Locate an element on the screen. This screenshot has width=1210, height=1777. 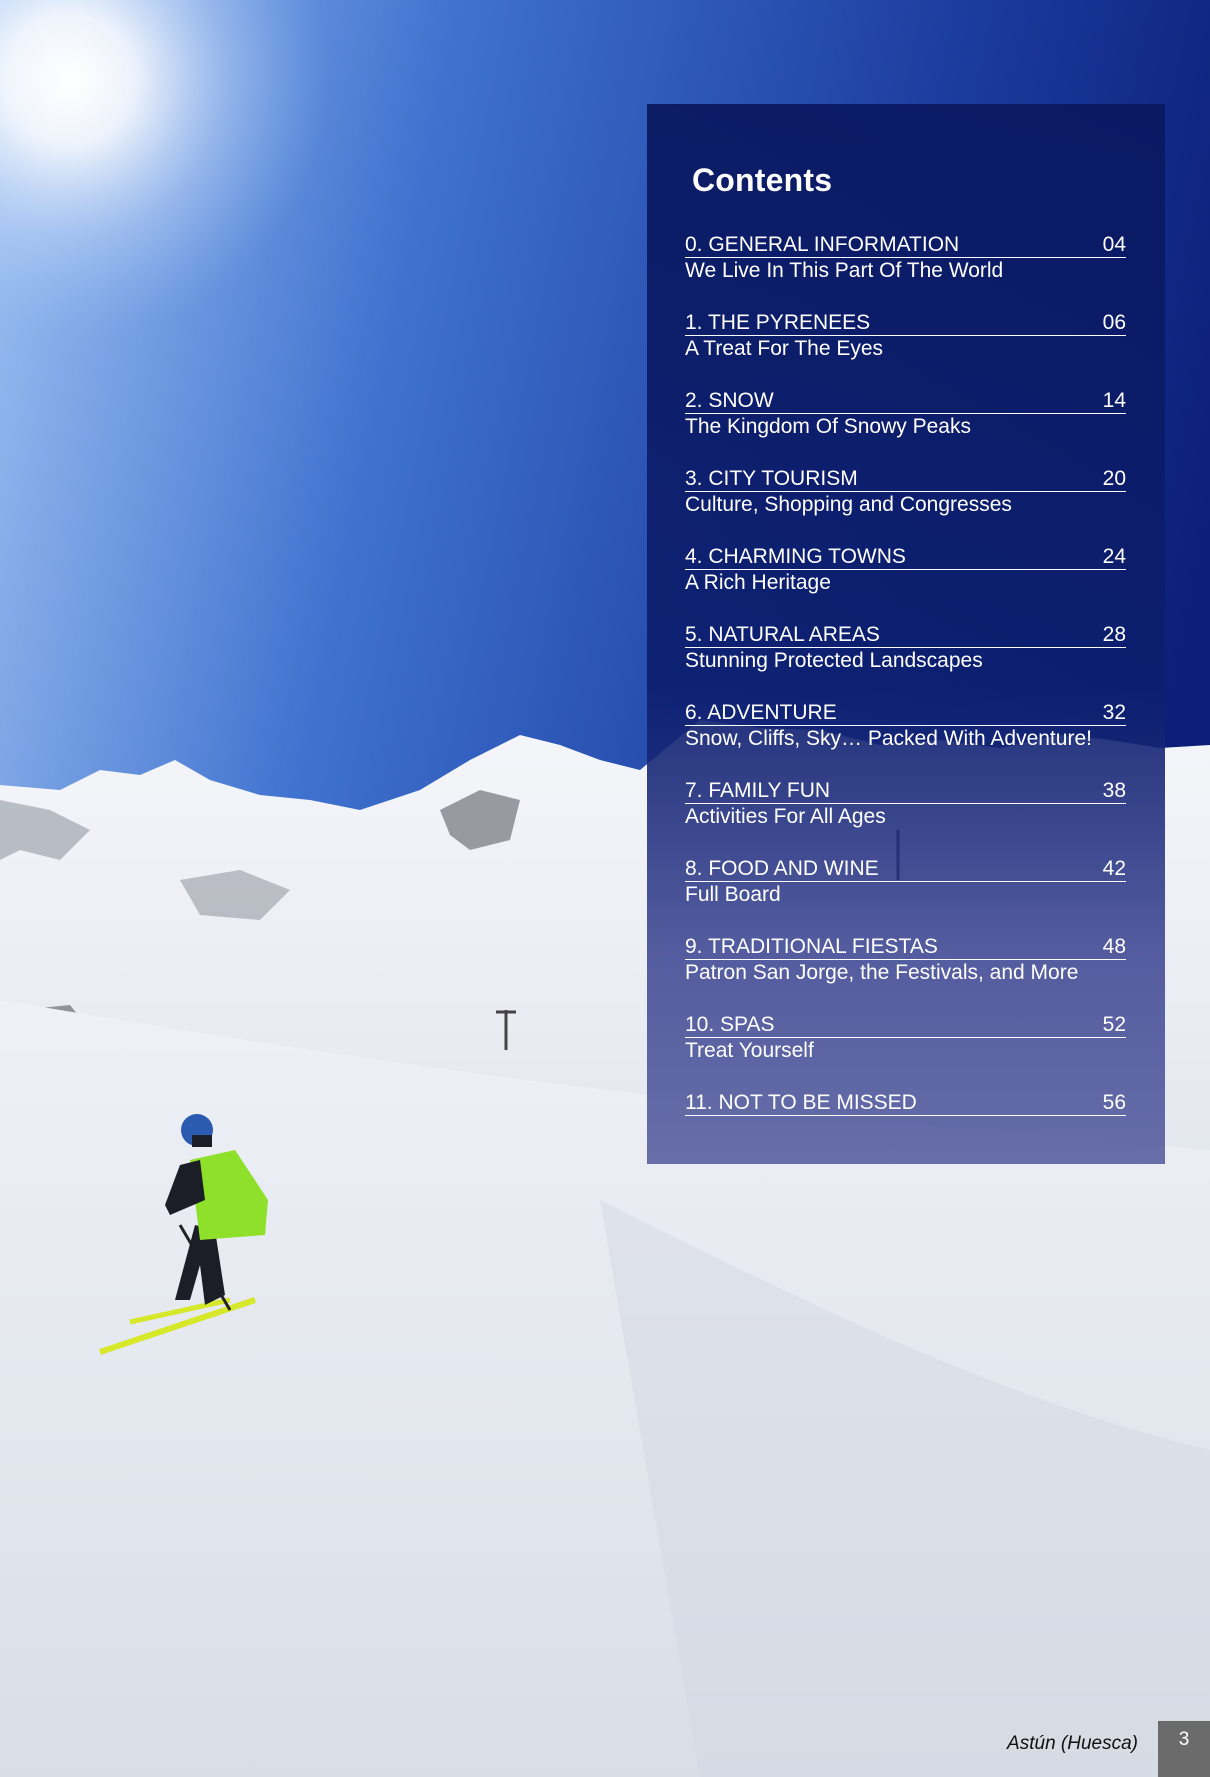
toc-entry-heading: 2. SNOW is located at coordinates (729, 400).